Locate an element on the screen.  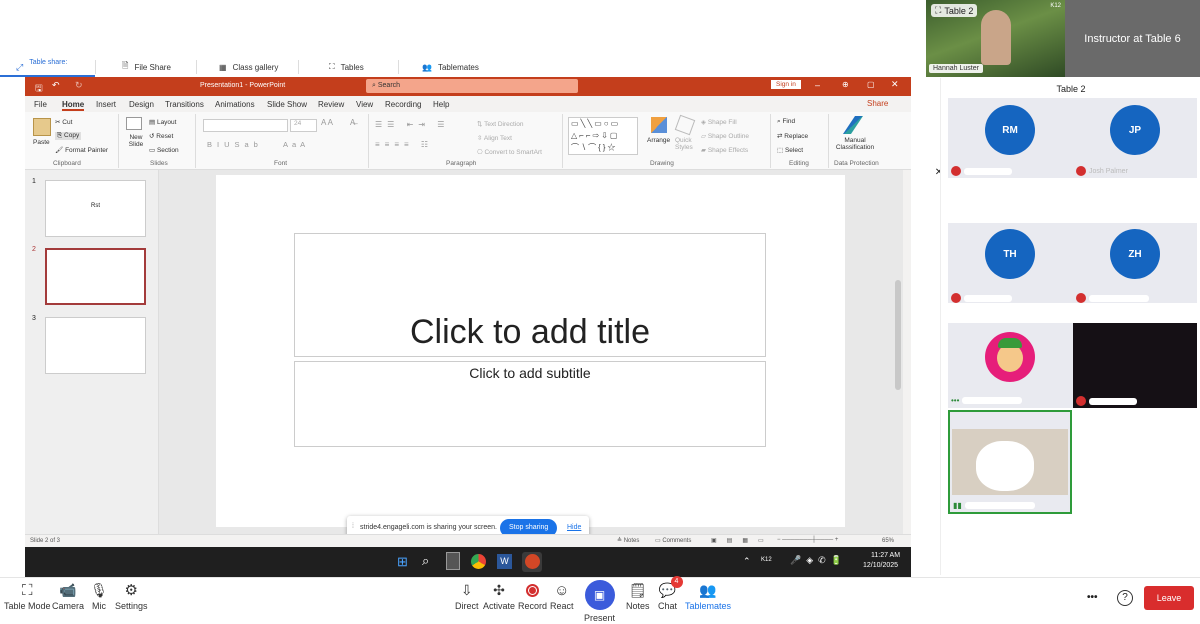
drag-handle-icon: ⁞ is located at coordinates (353, 526).